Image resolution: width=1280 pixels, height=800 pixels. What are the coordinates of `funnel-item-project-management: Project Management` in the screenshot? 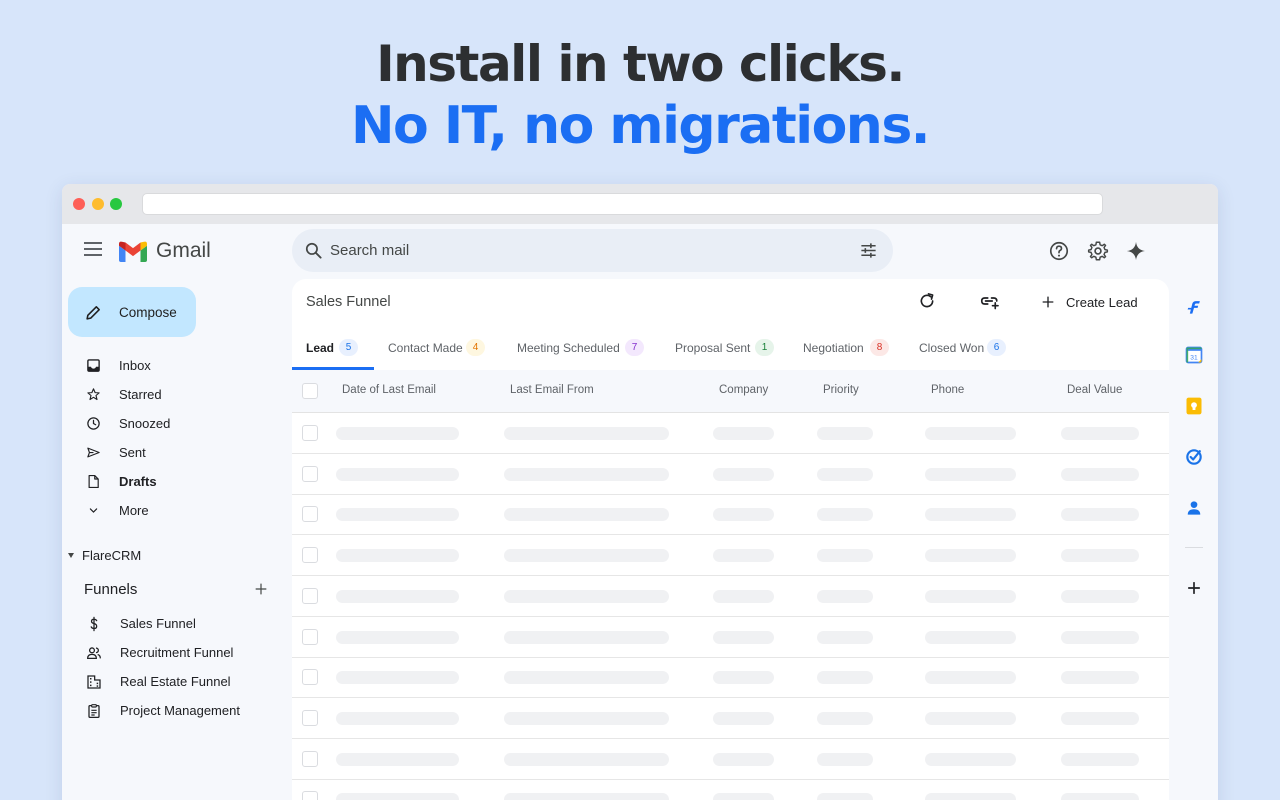 It's located at (172, 711).